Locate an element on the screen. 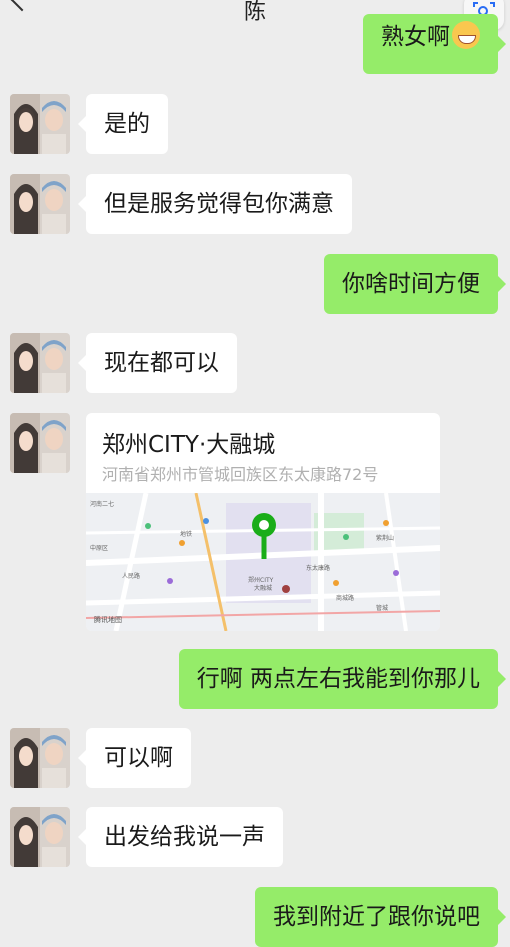 This screenshot has height=947, width=510. map-label: 中原区 is located at coordinates (99, 548).